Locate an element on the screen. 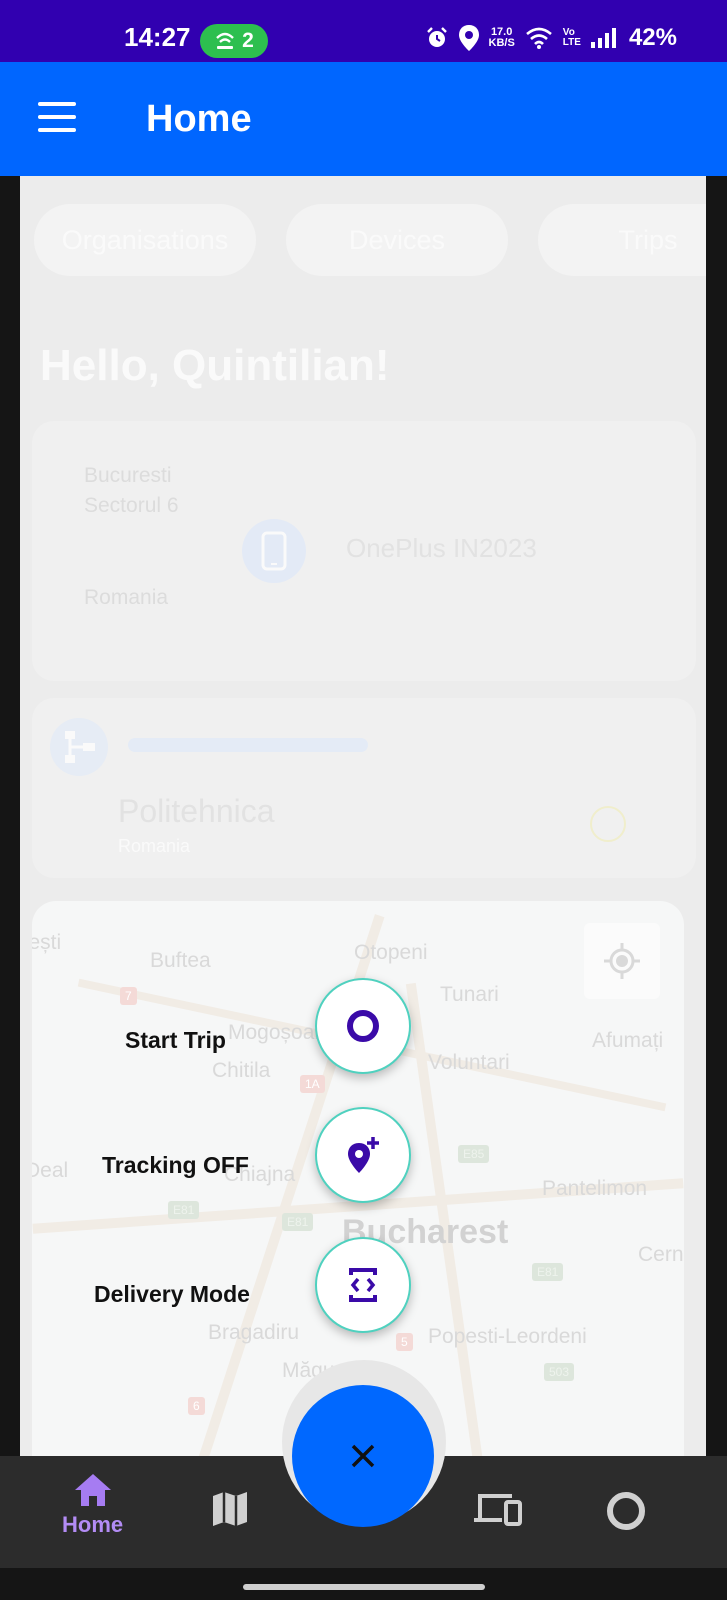 Image resolution: width=727 pixels, height=1600 pixels. hotspot-icon is located at coordinates (225, 40).